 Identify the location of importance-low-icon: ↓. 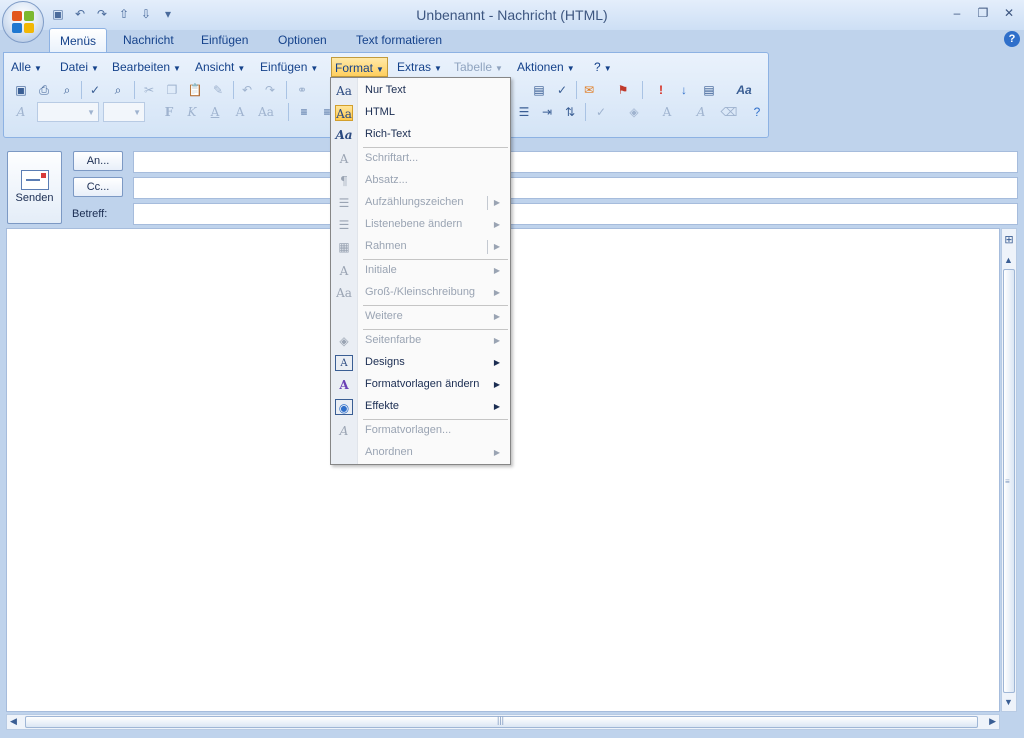
(684, 90).